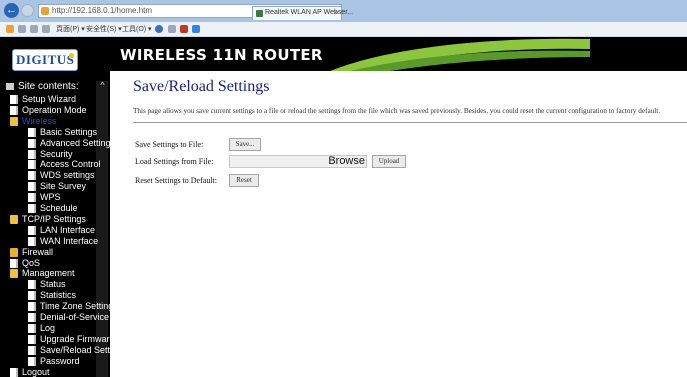 The image size is (687, 377). What do you see at coordinates (47, 284) in the screenshot?
I see `sidebar-item-status: Status` at bounding box center [47, 284].